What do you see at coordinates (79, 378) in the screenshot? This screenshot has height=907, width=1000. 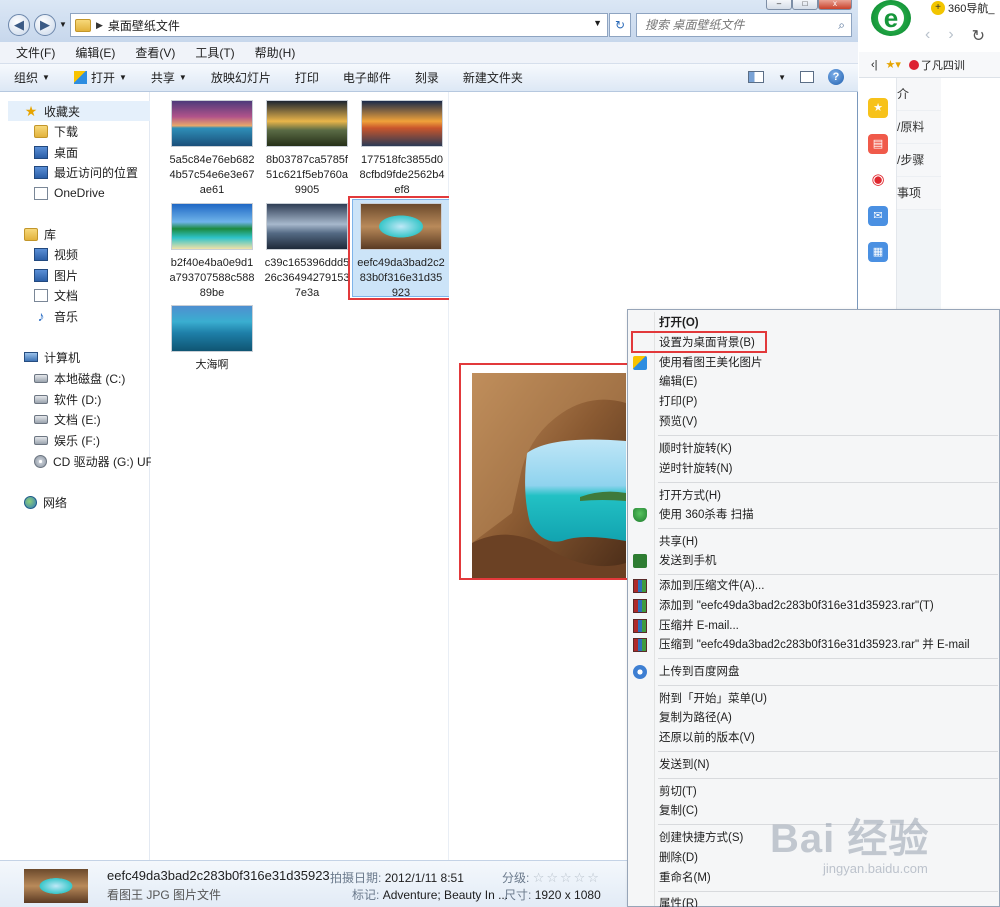 I see `nav-drive-c: 本地磁盘 (C:)` at bounding box center [79, 378].